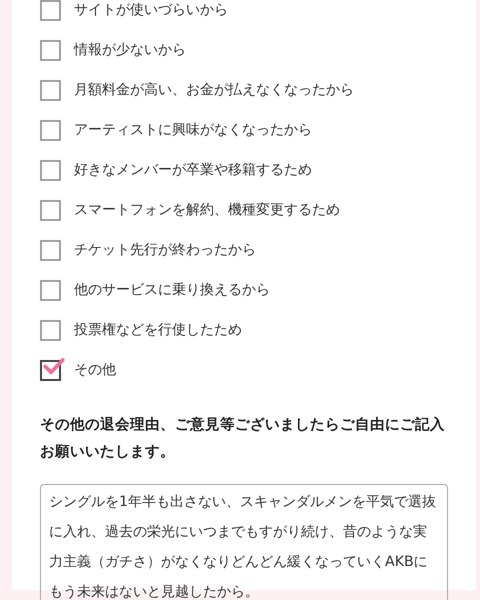  What do you see at coordinates (193, 130) in the screenshot?
I see `checkbox-label: アーティストに興味がなくなったから` at bounding box center [193, 130].